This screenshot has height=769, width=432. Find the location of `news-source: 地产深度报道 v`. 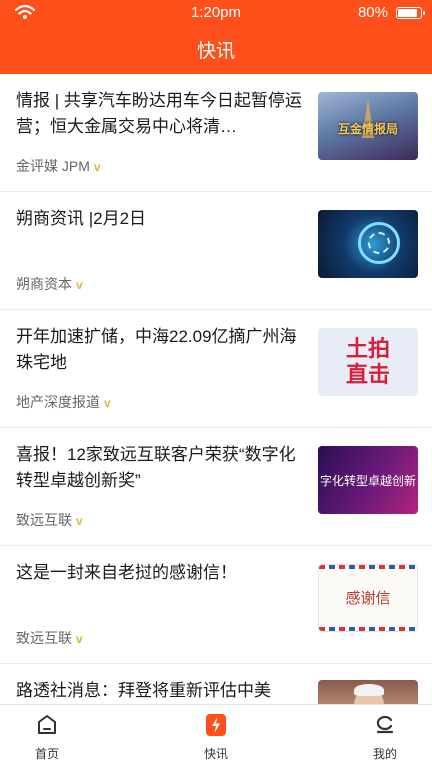

news-source: 地产深度报道 v is located at coordinates (63, 402).